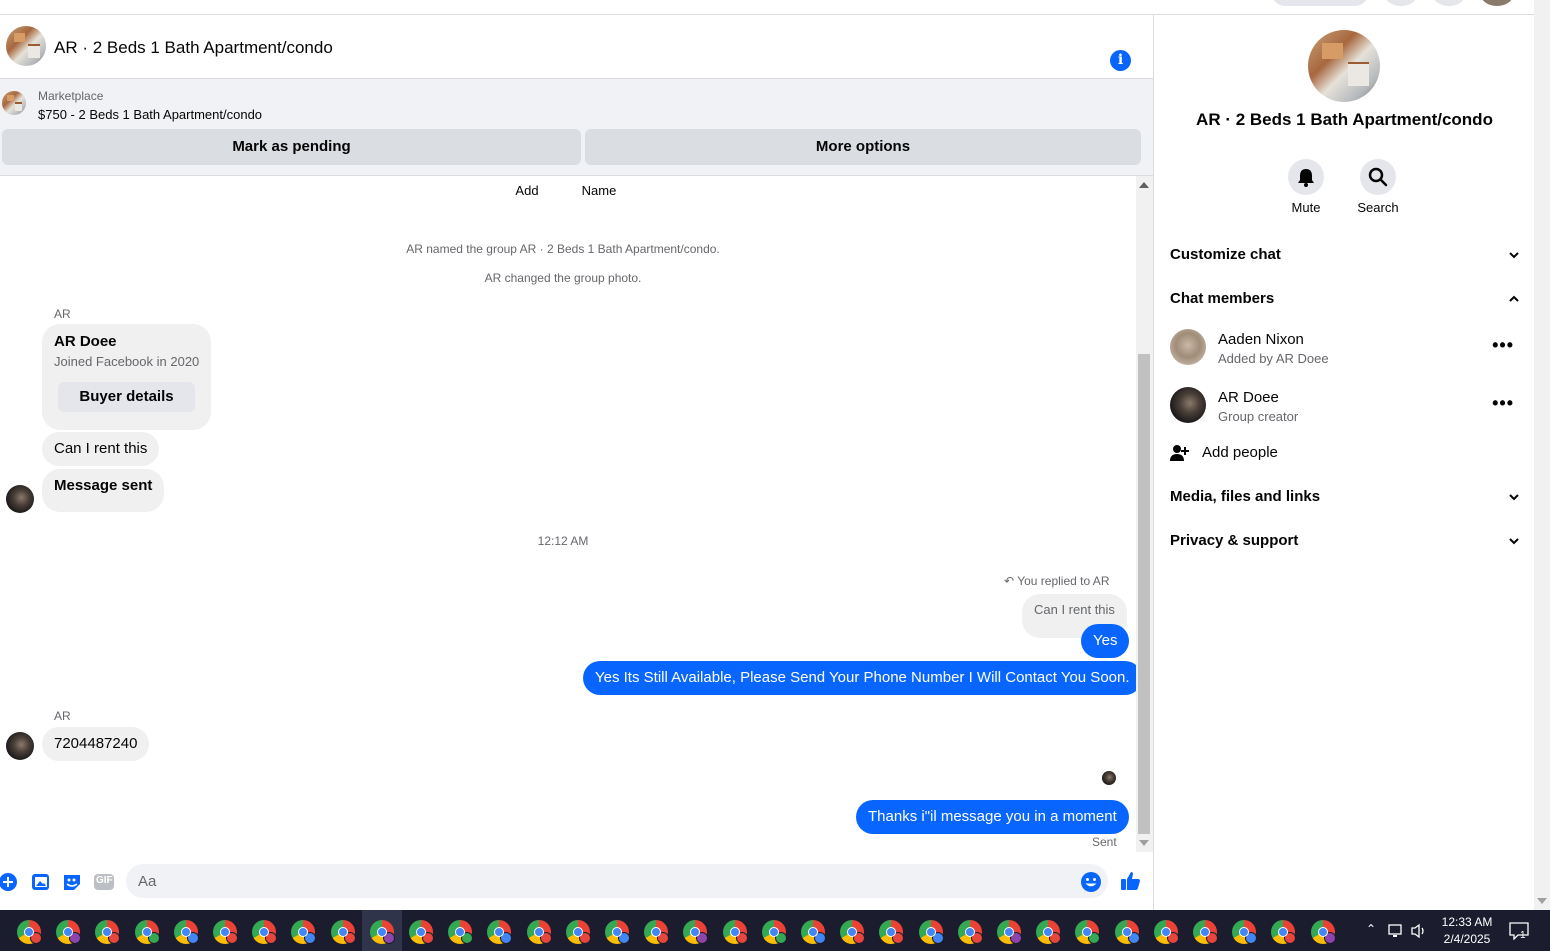 The width and height of the screenshot is (1550, 951). Describe the element at coordinates (1419, 931) in the screenshot. I see `volume-icon` at that location.